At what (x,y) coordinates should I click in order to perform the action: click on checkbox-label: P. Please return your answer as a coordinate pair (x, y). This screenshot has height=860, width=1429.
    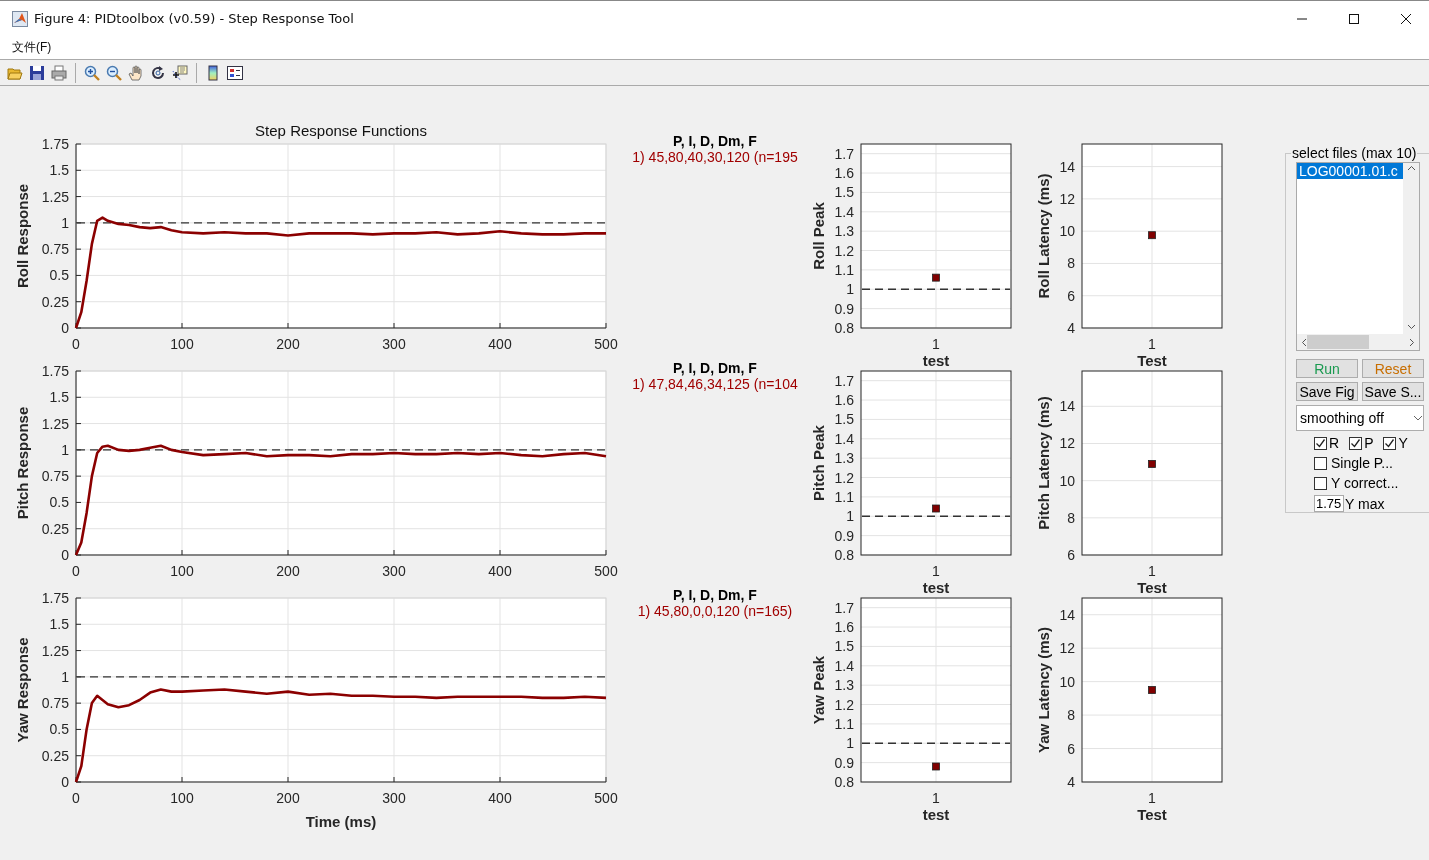
    Looking at the image, I should click on (1369, 443).